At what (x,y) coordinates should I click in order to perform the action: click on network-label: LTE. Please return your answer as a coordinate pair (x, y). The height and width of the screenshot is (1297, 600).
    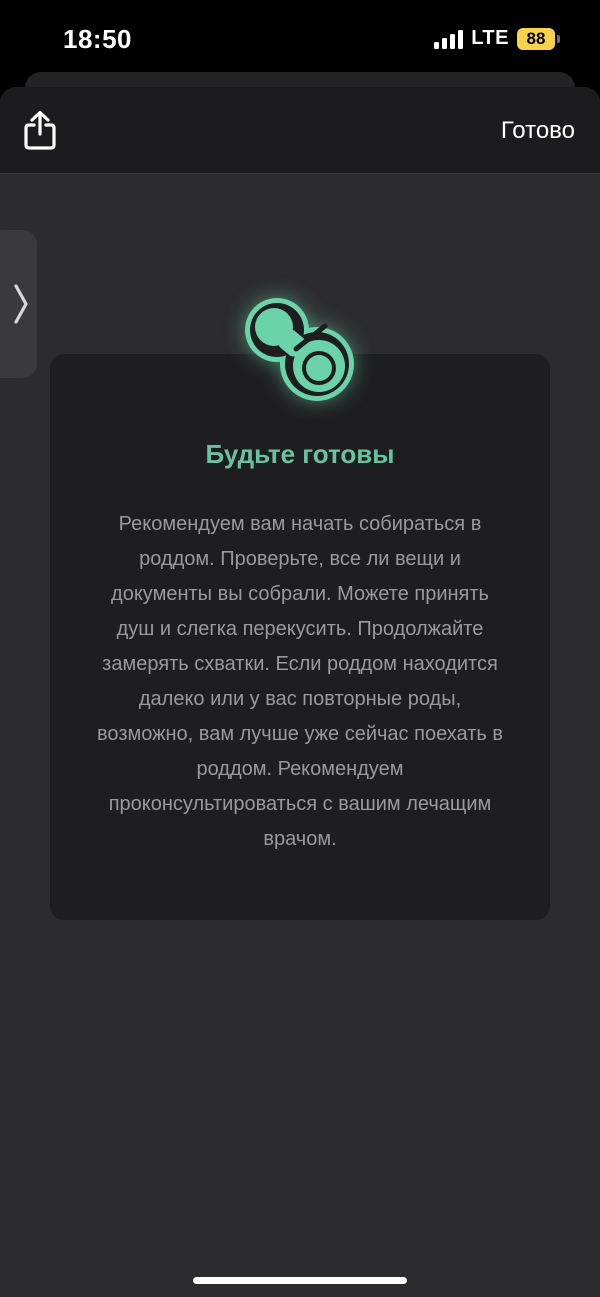
    Looking at the image, I should click on (490, 38).